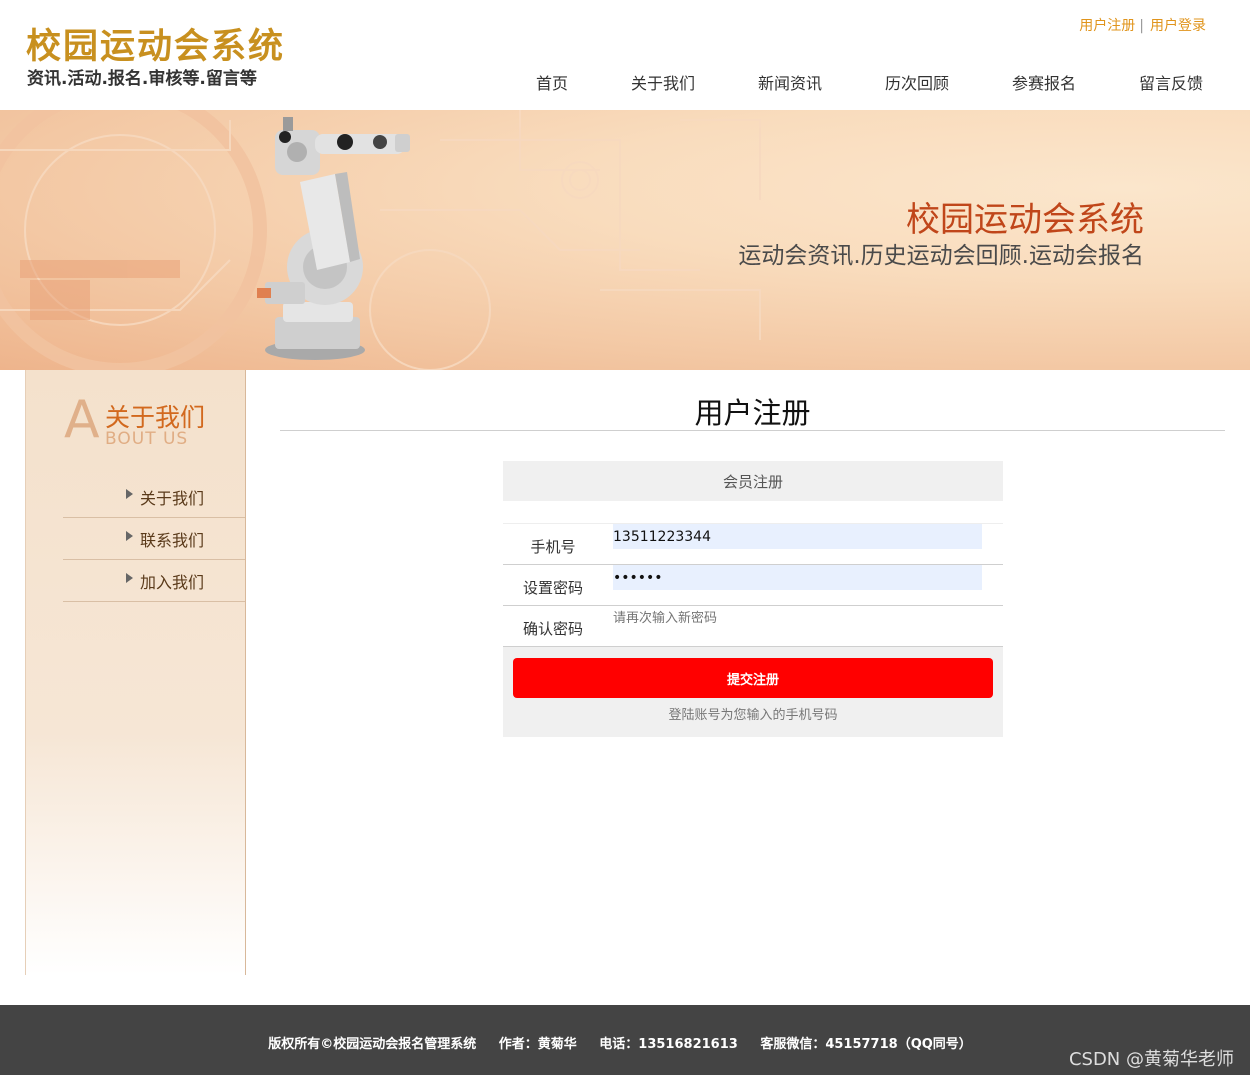 Image resolution: width=1250 pixels, height=1075 pixels. What do you see at coordinates (797, 577) in the screenshot?
I see `password-input` at bounding box center [797, 577].